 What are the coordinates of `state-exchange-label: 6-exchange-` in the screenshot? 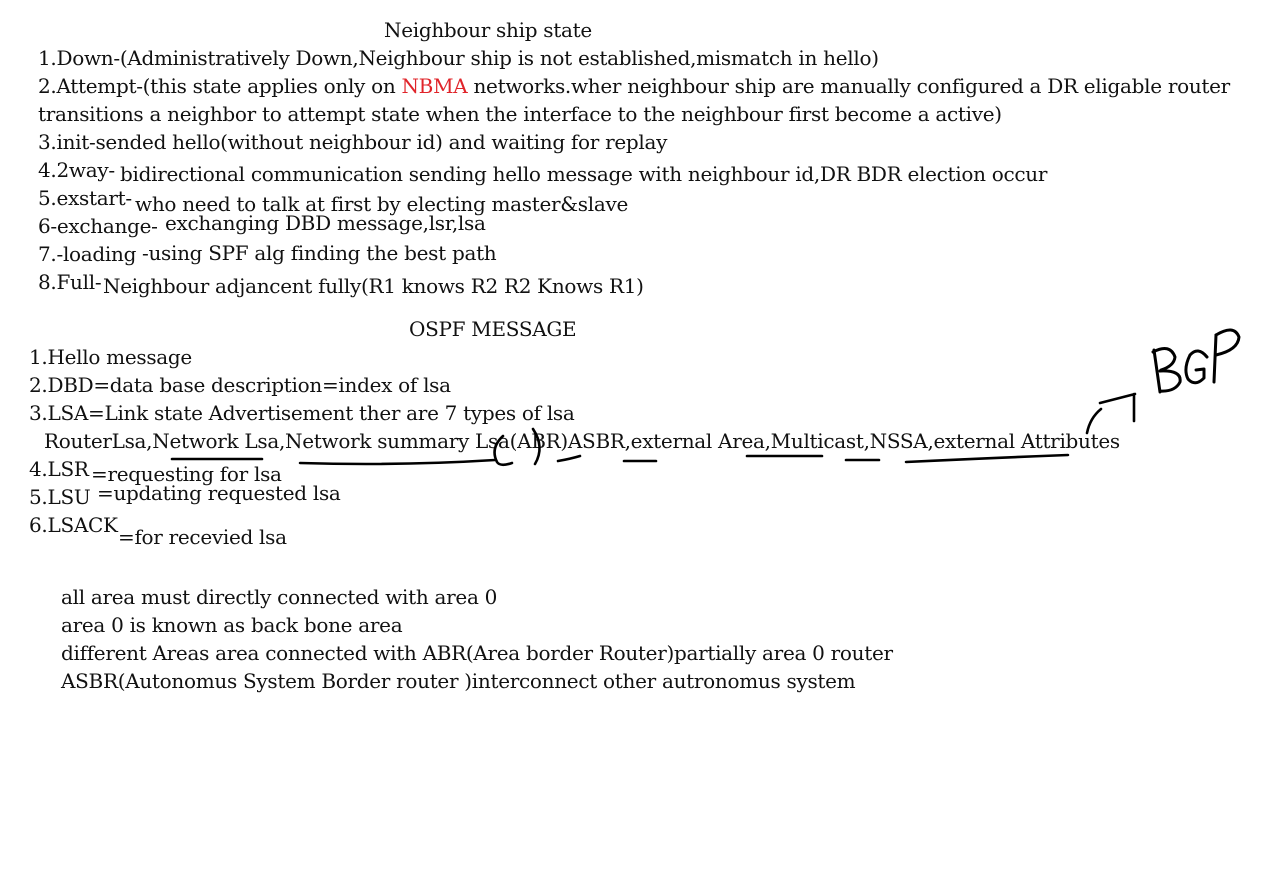 It's located at (98, 226).